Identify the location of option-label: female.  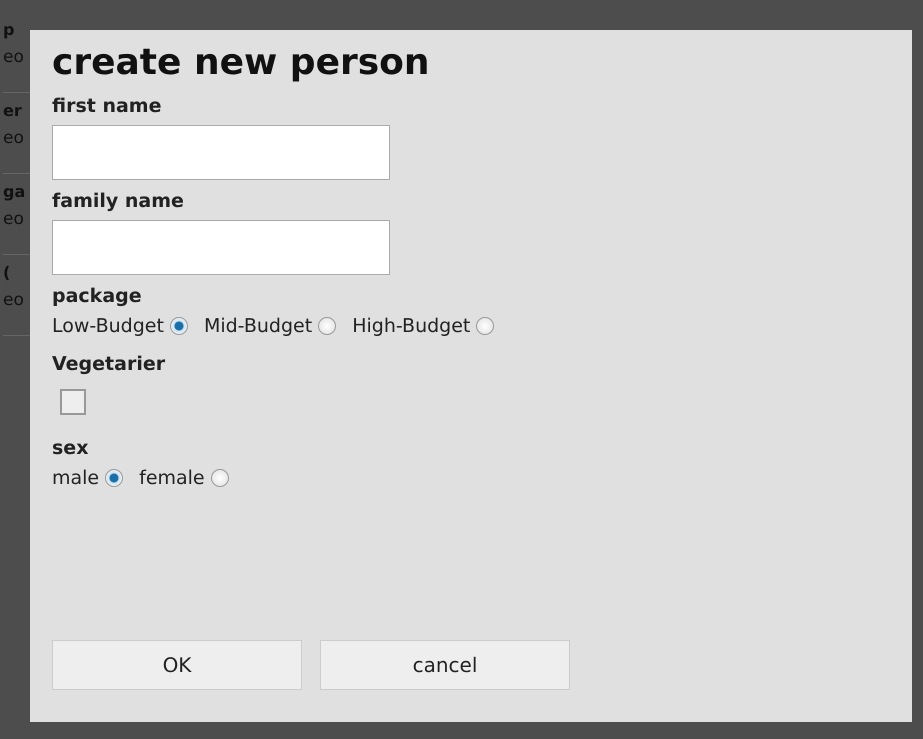
(172, 478).